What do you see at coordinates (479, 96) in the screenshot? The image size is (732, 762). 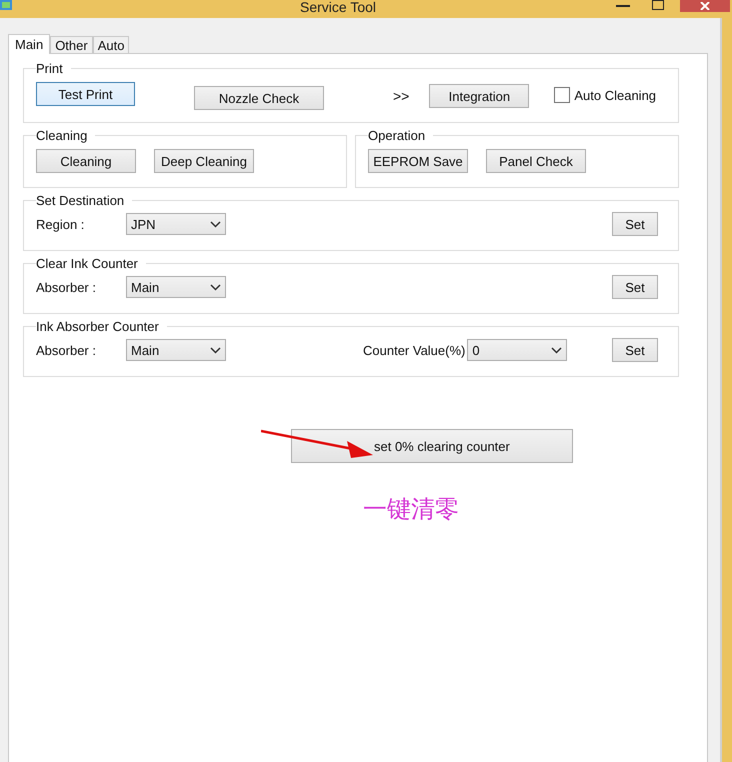 I see `integration-button: Integration` at bounding box center [479, 96].